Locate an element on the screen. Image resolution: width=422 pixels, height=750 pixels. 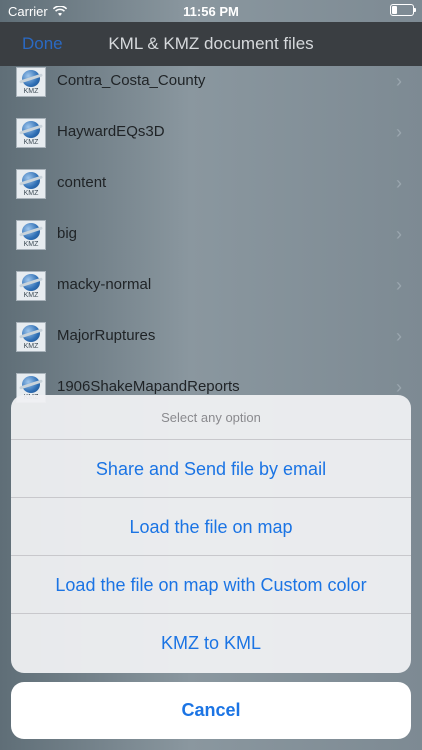
file-row: KMZ content › is located at coordinates (211, 183).